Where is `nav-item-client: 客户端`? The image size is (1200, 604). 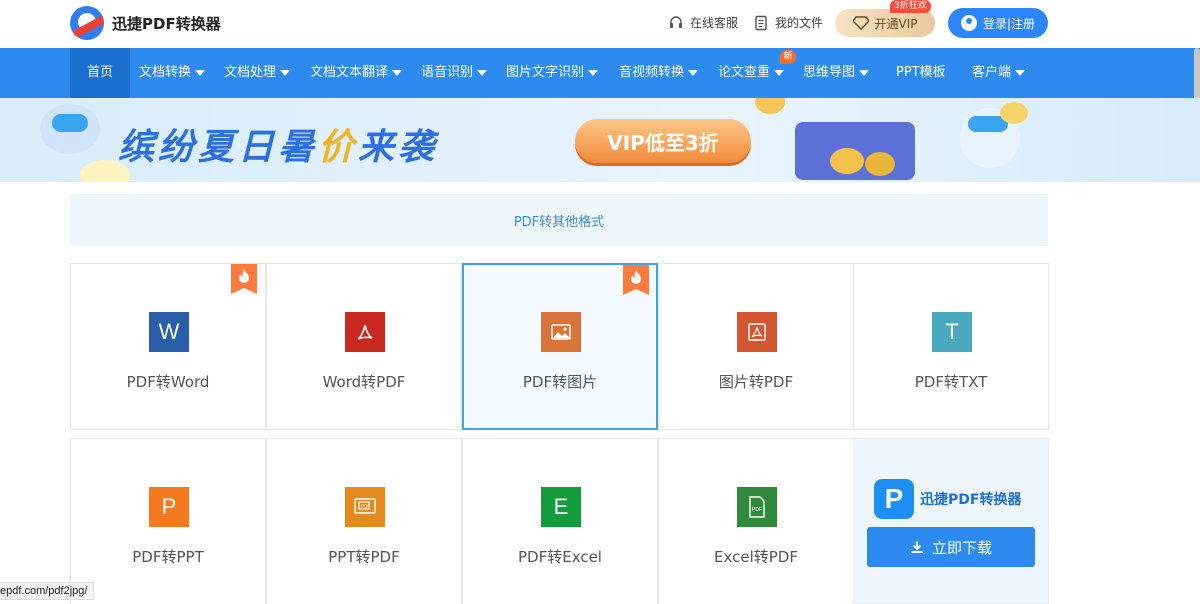 nav-item-client: 客户端 is located at coordinates (999, 73).